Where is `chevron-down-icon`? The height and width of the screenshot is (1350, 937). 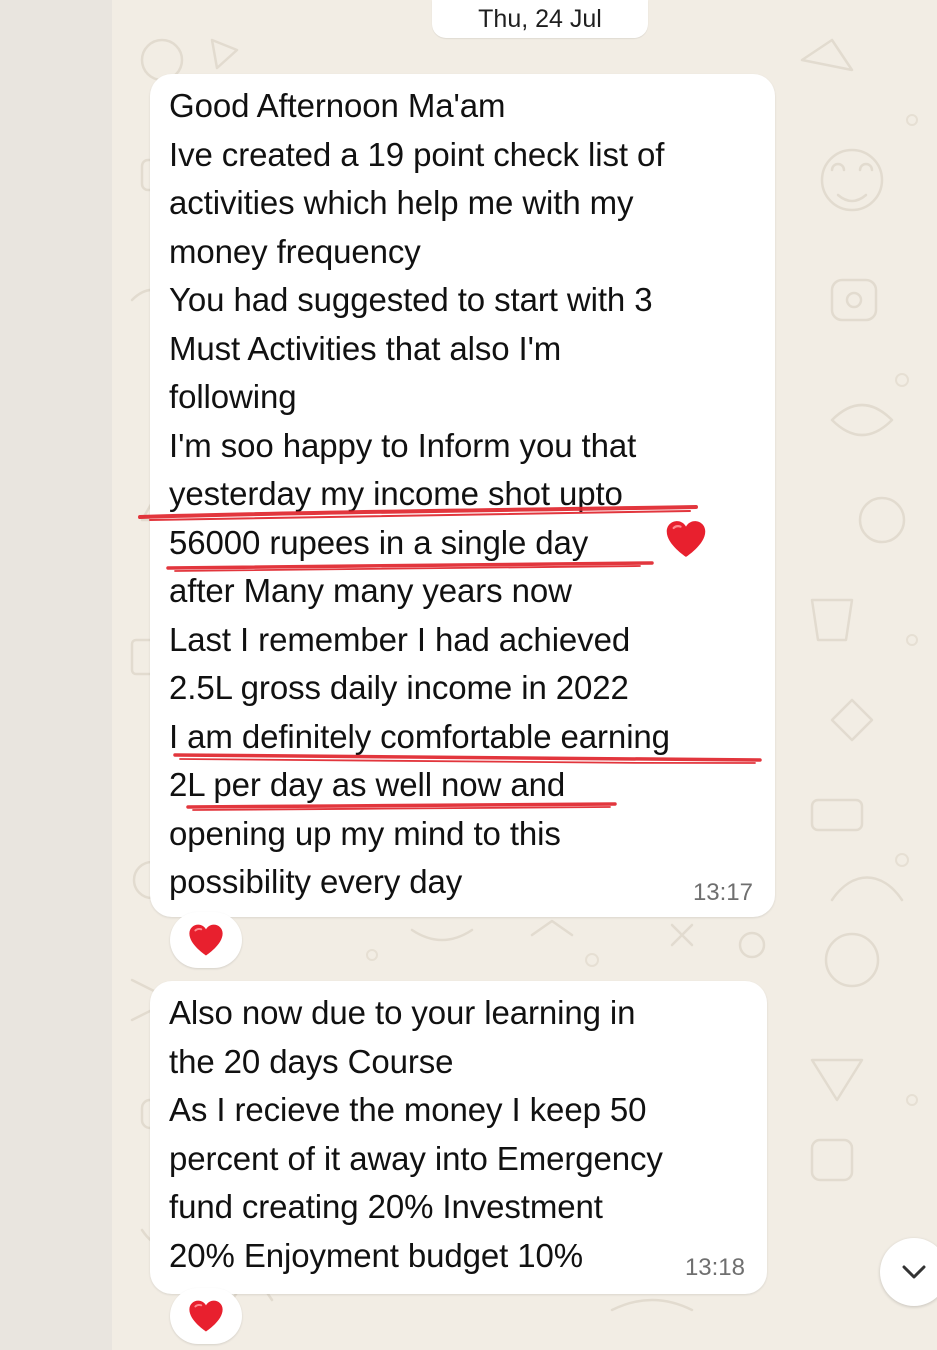 chevron-down-icon is located at coordinates (914, 1272).